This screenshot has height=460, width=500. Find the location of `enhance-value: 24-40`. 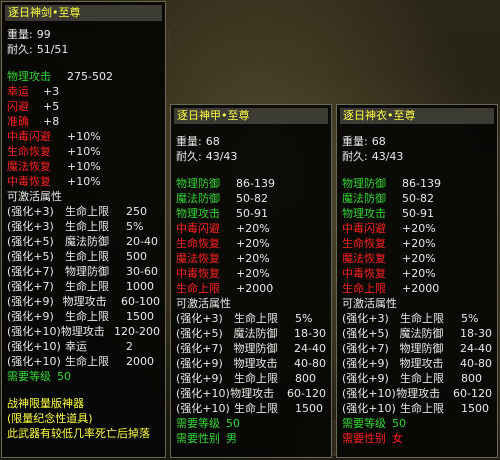

enhance-value: 24-40 is located at coordinates (476, 348).